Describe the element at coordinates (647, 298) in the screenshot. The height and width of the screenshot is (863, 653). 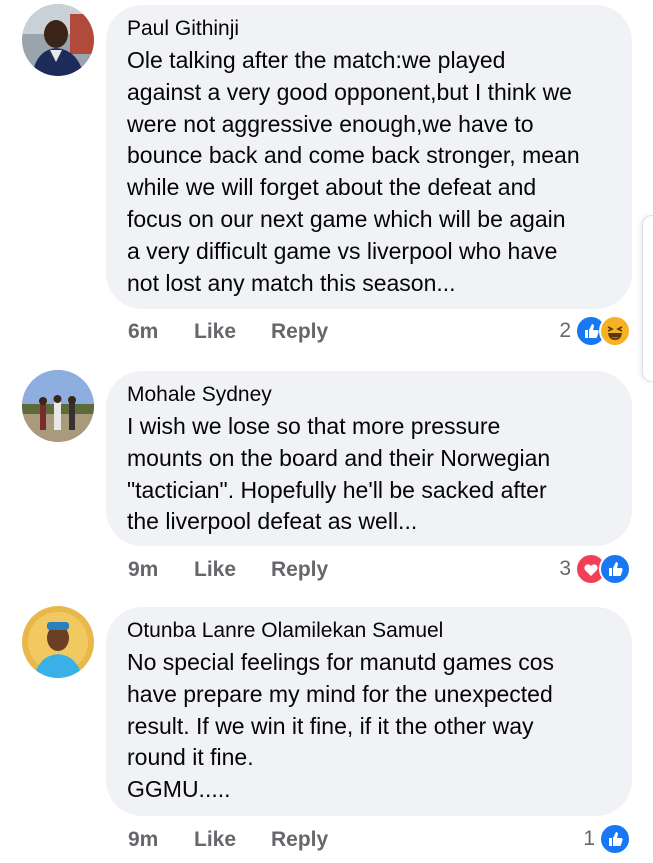
I see `side-panel-handle` at that location.